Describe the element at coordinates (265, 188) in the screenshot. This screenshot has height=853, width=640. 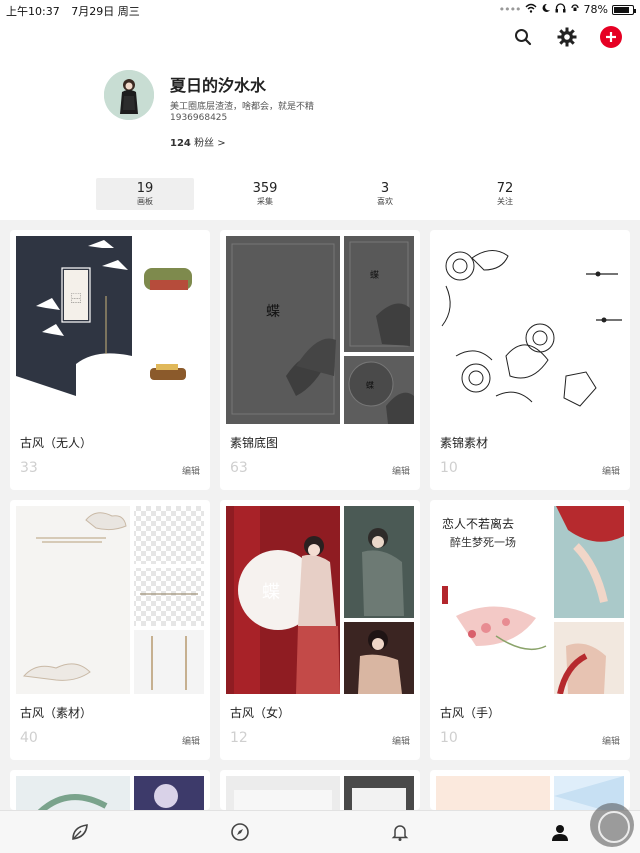
I see `stat-num: 359` at that location.